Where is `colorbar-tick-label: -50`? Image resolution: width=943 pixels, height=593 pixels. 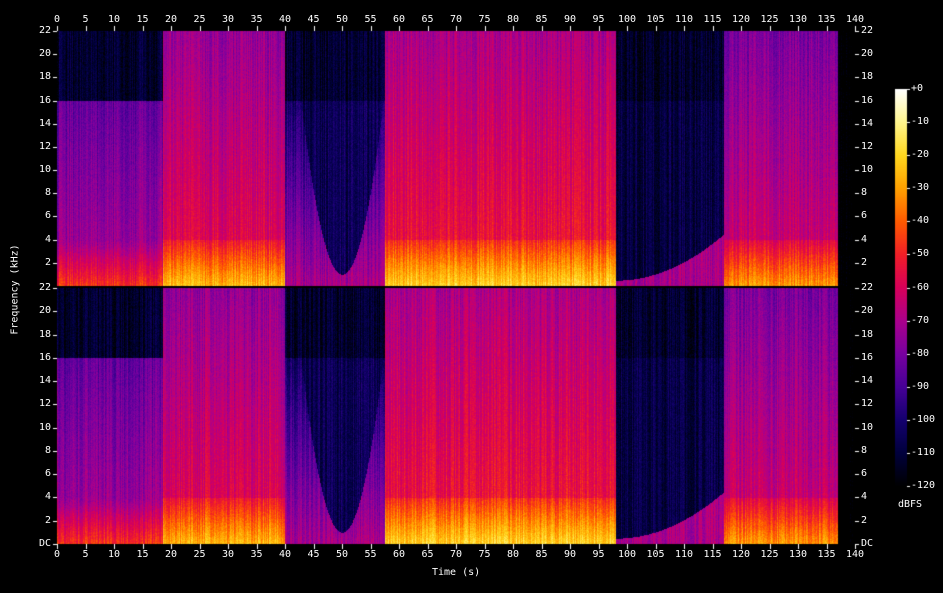
colorbar-tick-label: -50 is located at coordinates (920, 254).